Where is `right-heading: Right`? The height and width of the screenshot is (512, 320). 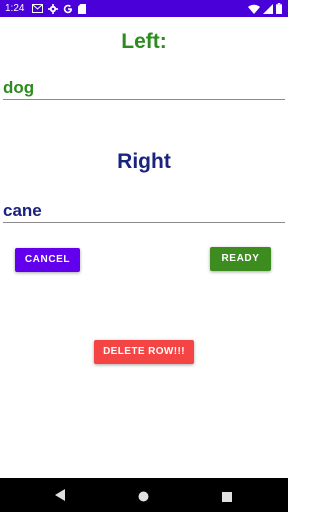
right-heading: Right is located at coordinates (144, 161).